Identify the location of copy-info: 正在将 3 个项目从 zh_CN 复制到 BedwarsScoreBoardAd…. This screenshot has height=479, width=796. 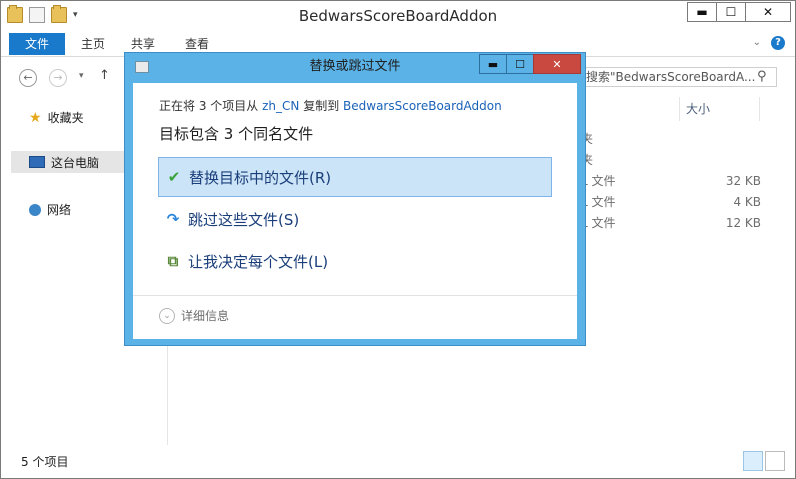
(330, 105).